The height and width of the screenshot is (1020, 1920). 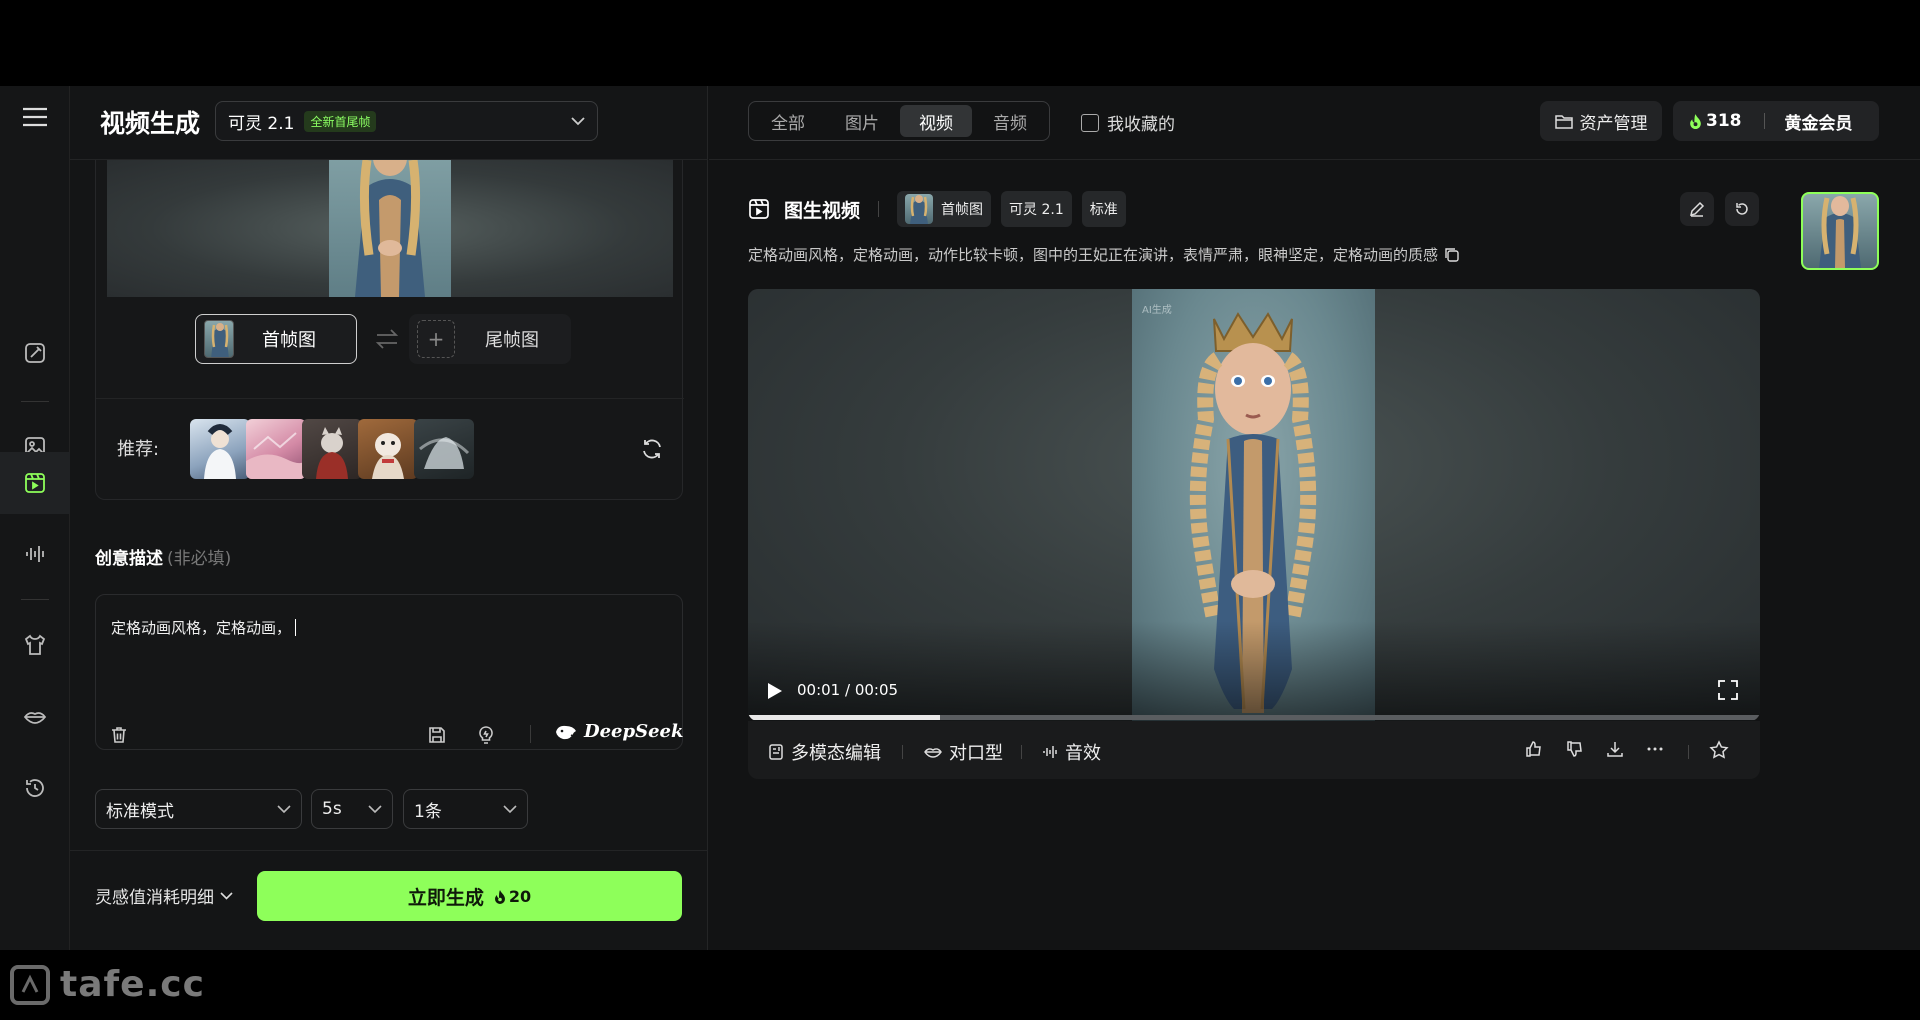 What do you see at coordinates (1840, 231) in the screenshot?
I see `history-thumbnail` at bounding box center [1840, 231].